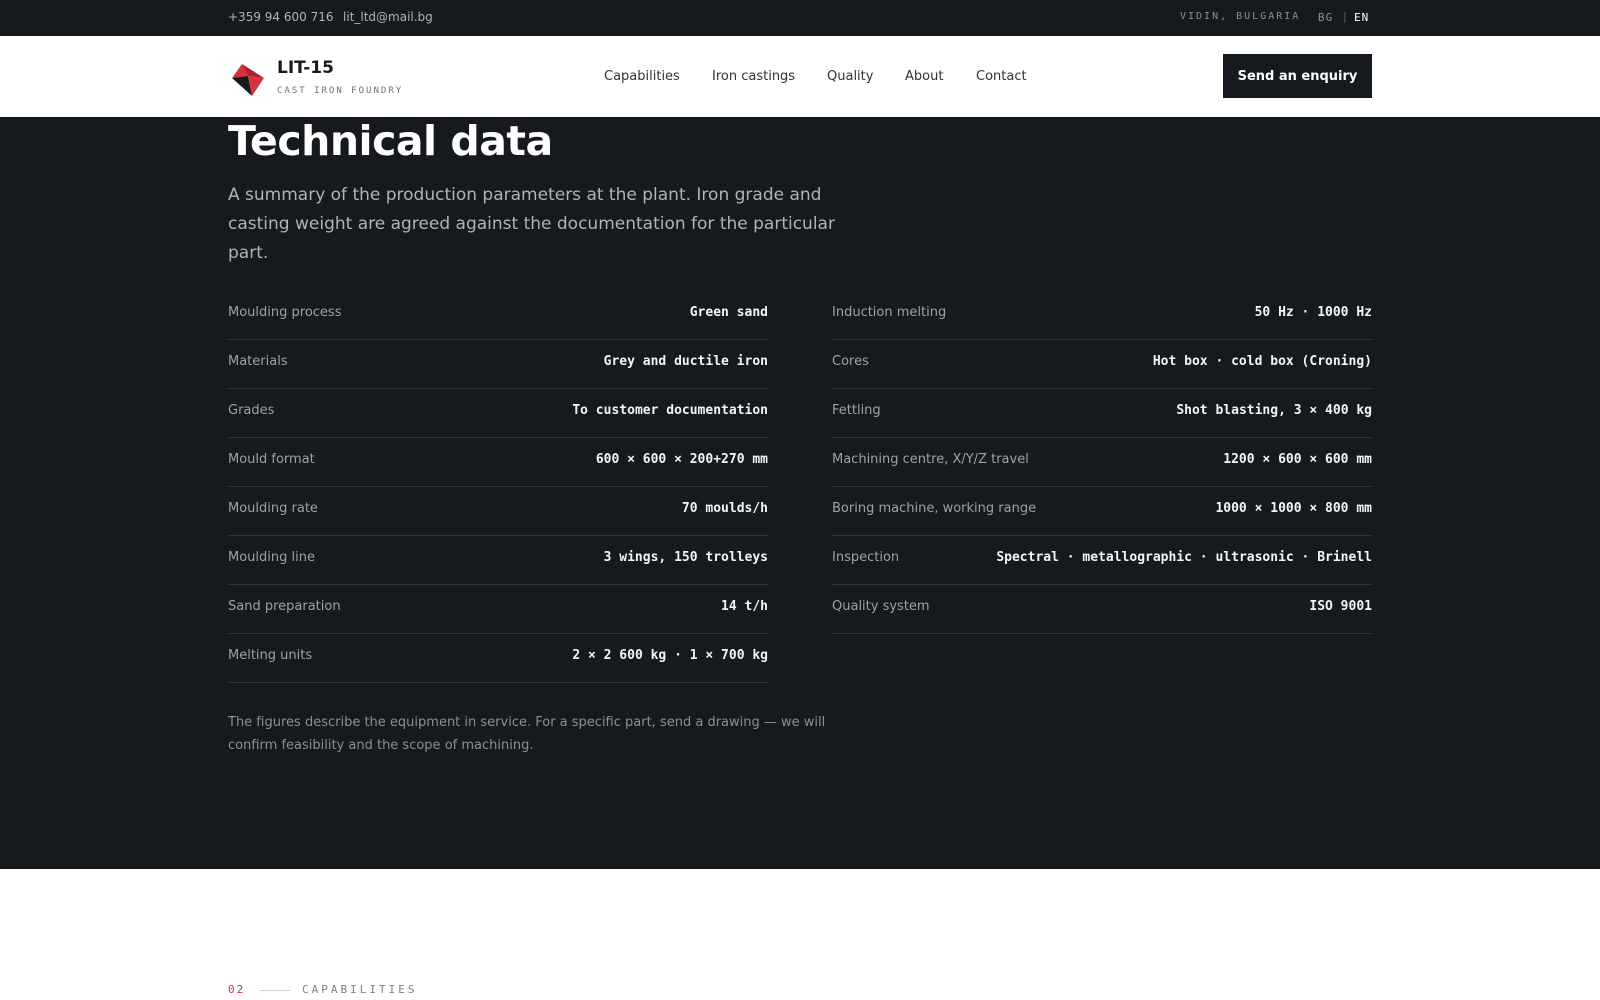 This screenshot has height=1000, width=1600. I want to click on section-number: 02, so click(237, 989).